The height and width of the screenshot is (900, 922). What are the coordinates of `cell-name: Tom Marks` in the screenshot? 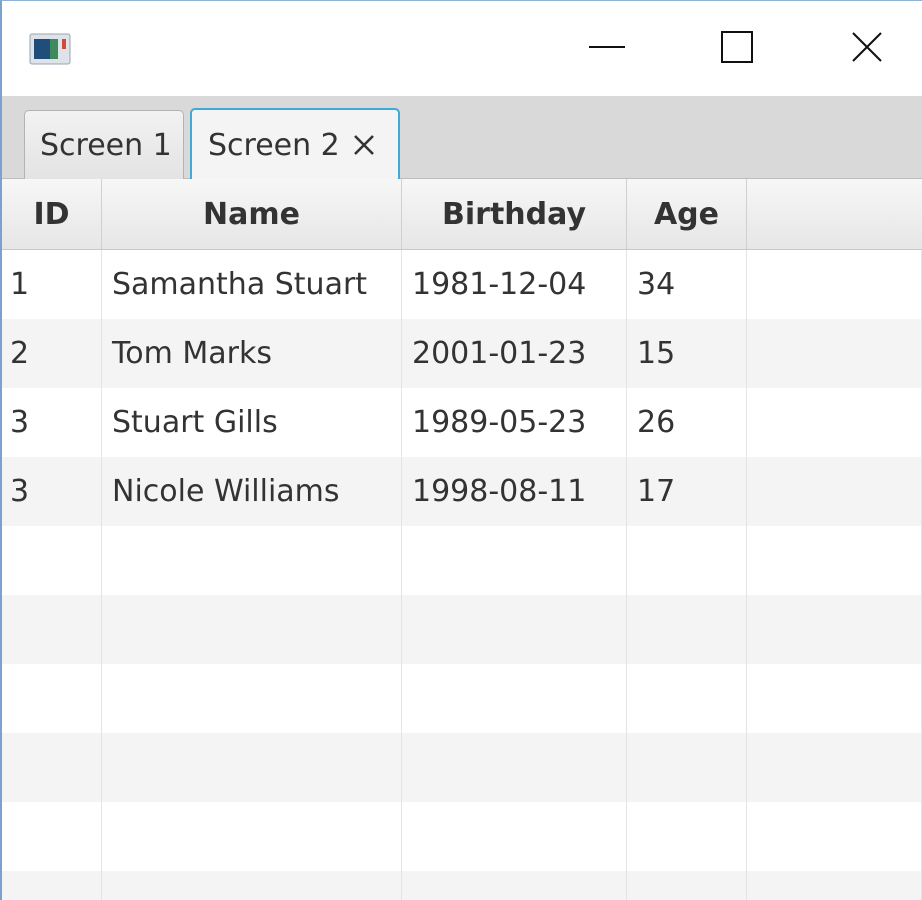 It's located at (252, 353).